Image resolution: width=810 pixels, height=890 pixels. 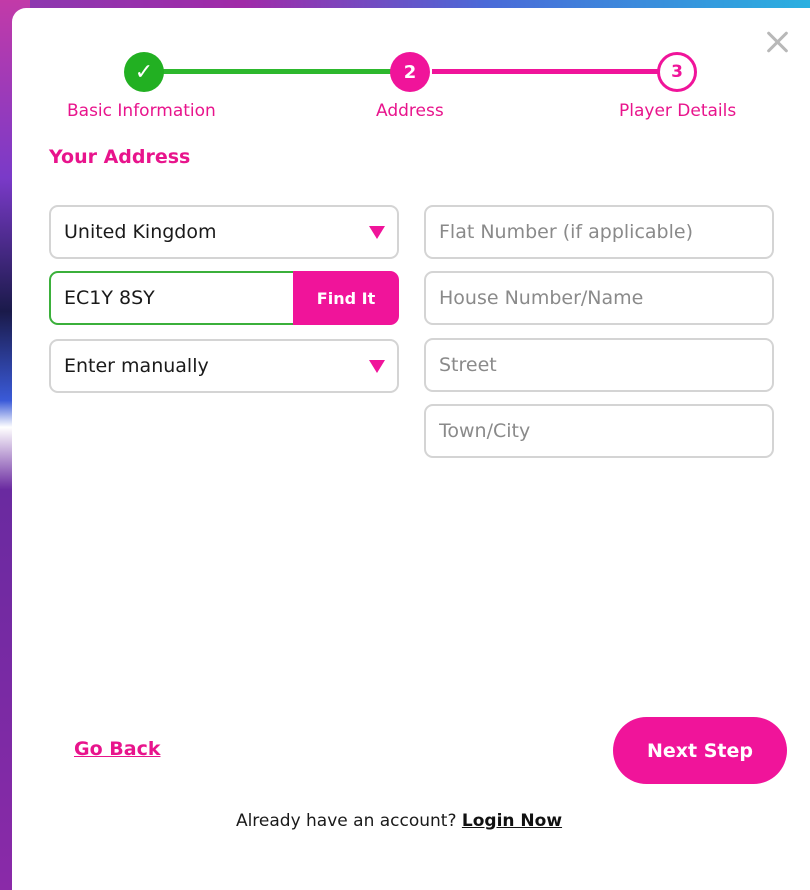 What do you see at coordinates (512, 821) in the screenshot?
I see `login-now-link: Login Now` at bounding box center [512, 821].